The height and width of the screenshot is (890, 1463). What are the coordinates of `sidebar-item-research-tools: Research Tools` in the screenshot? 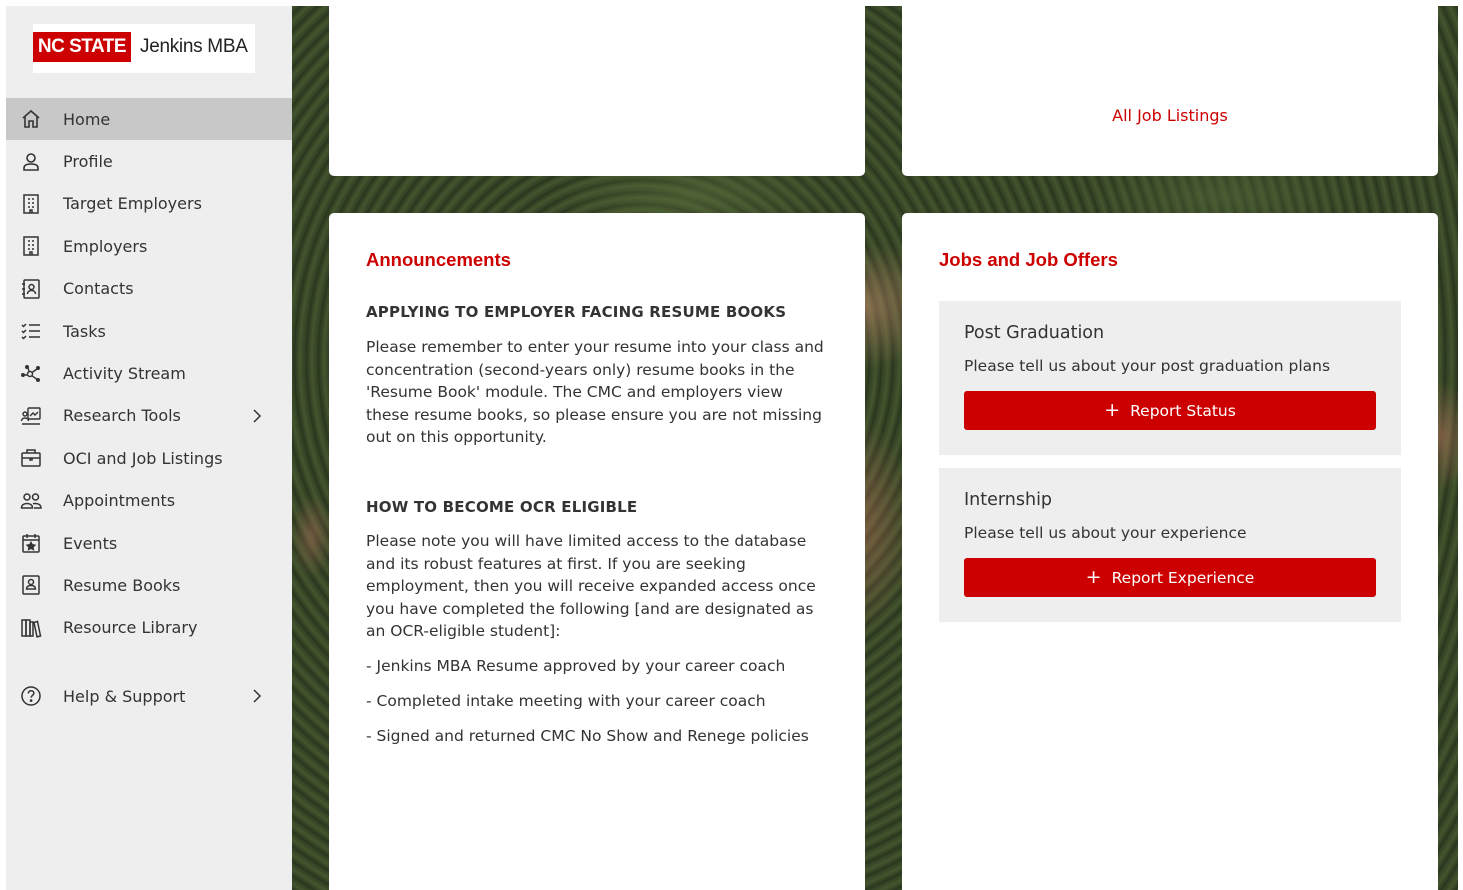 It's located at (149, 416).